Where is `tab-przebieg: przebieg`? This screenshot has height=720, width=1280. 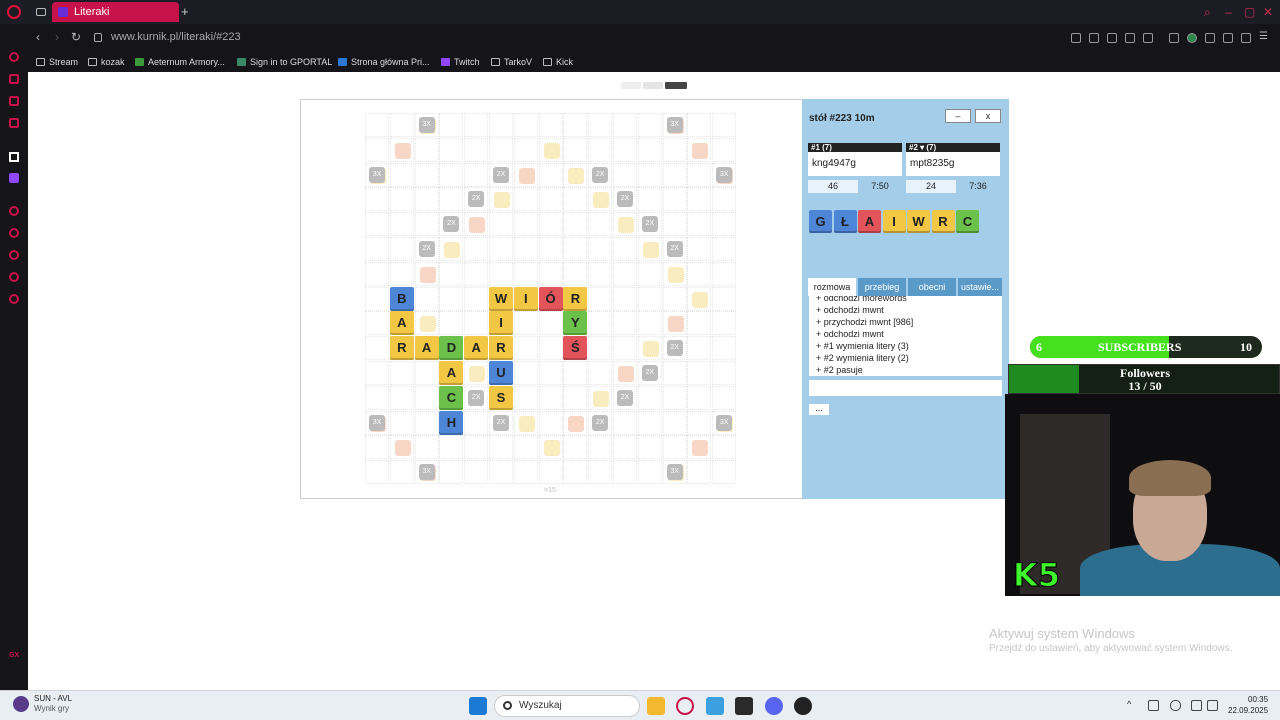 tab-przebieg: przebieg is located at coordinates (882, 287).